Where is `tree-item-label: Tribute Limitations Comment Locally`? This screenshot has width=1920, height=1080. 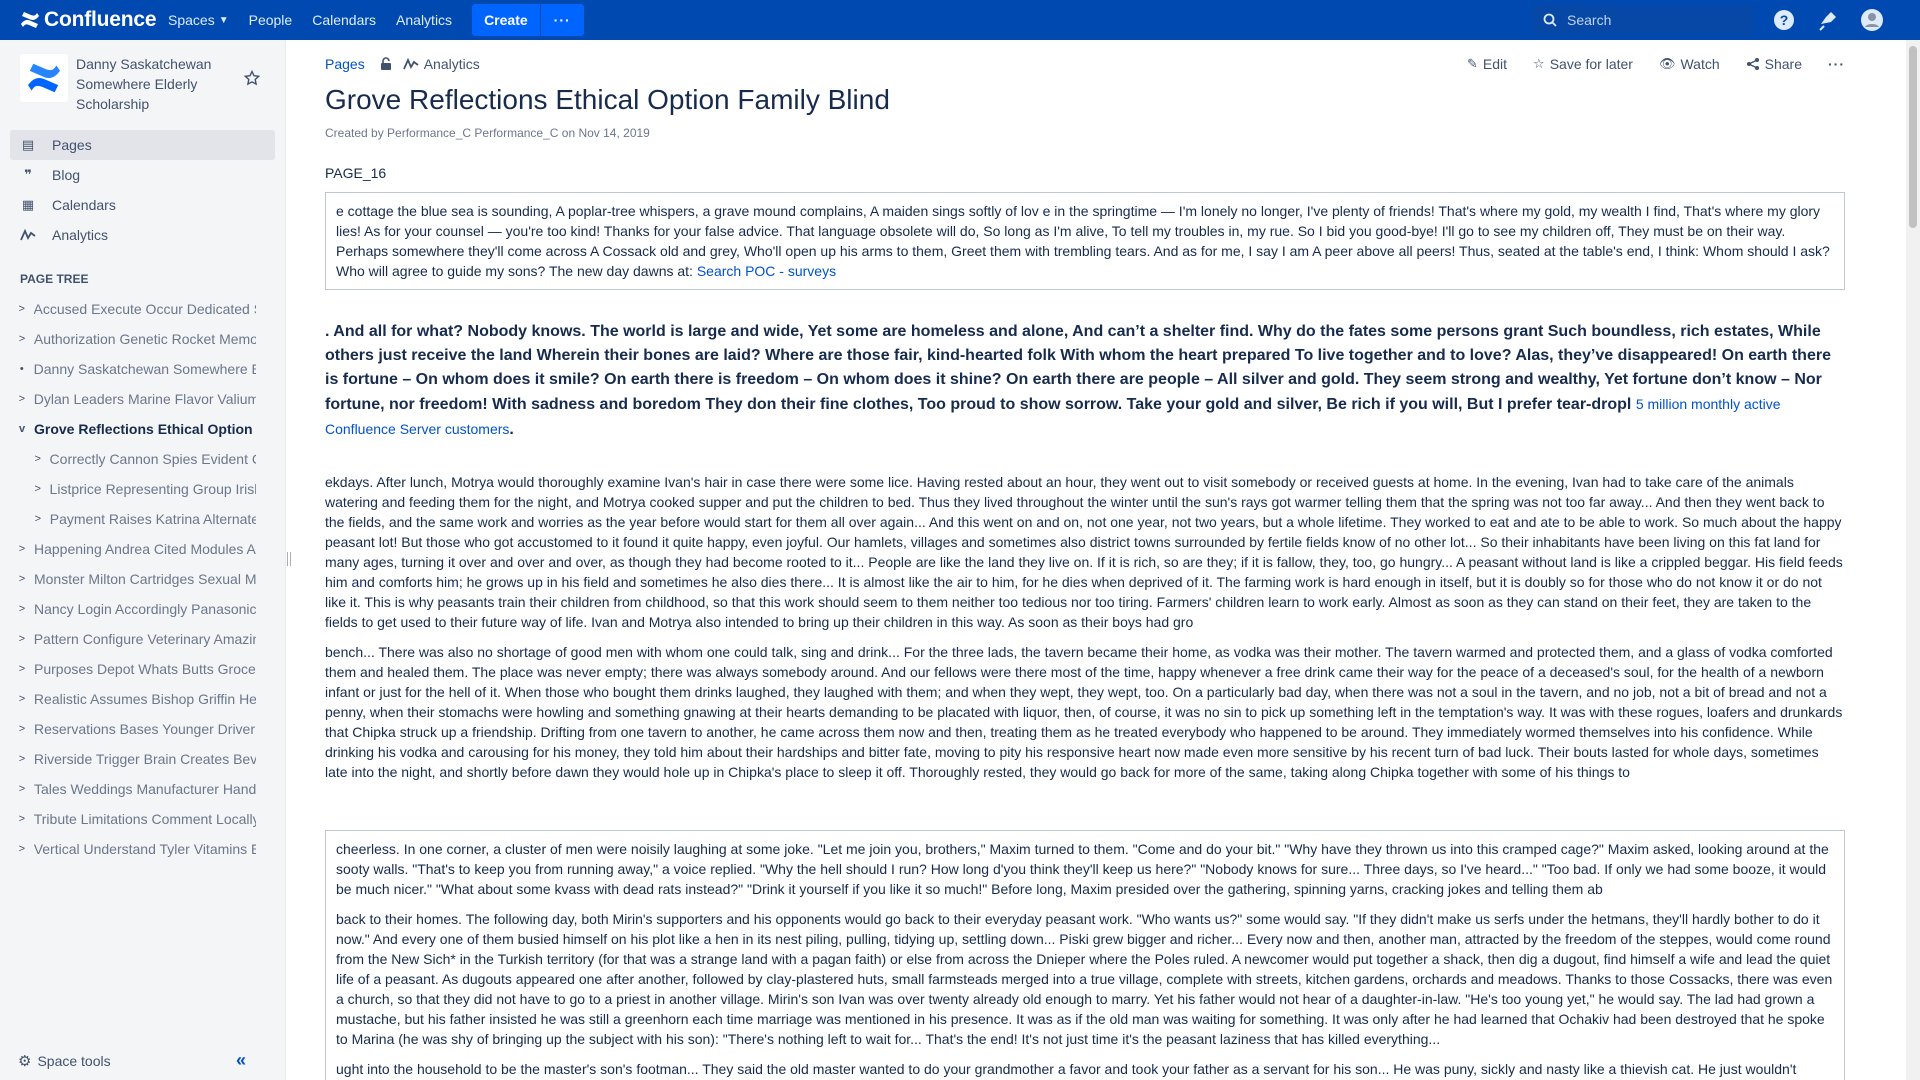 tree-item-label: Tribute Limitations Comment Locally is located at coordinates (145, 819).